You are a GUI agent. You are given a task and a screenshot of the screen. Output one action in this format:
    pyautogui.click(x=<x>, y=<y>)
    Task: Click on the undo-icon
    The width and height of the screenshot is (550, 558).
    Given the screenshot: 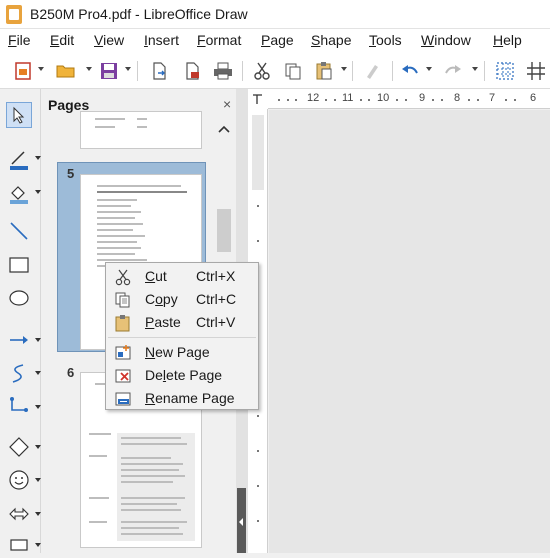 What is the action you would take?
    pyautogui.click(x=410, y=71)
    